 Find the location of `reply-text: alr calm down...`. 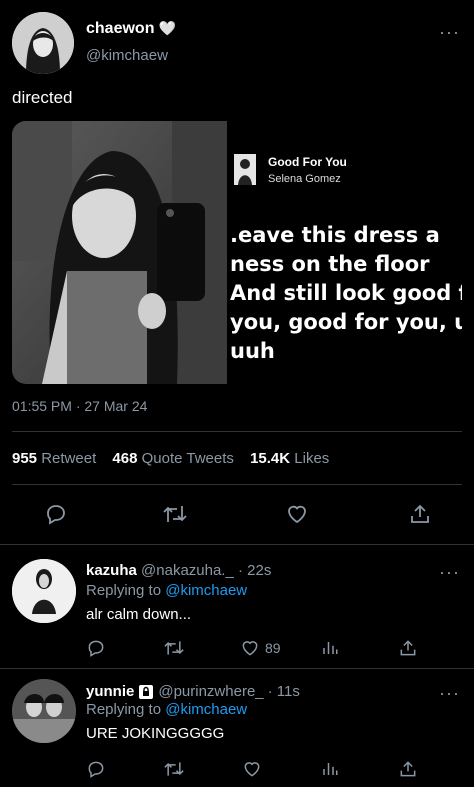

reply-text: alr calm down... is located at coordinates (139, 614).